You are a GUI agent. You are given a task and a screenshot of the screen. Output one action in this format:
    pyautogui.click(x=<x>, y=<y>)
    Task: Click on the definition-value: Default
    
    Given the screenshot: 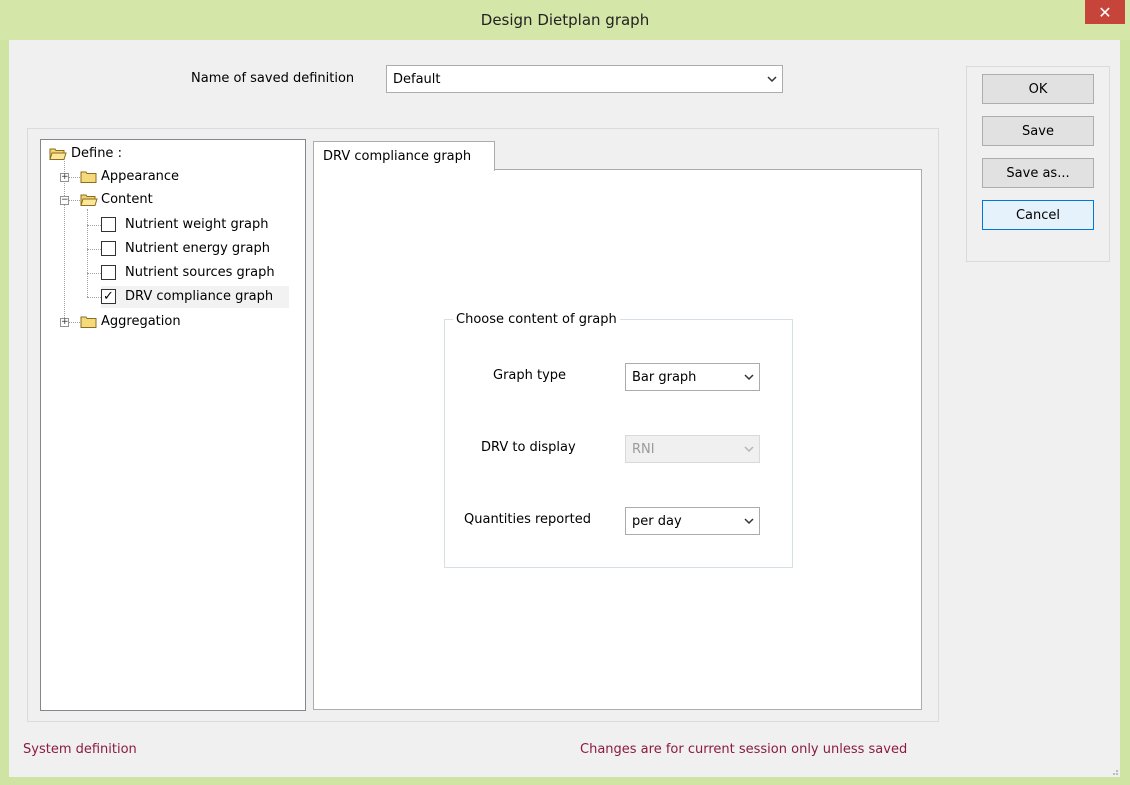 What is the action you would take?
    pyautogui.click(x=417, y=79)
    